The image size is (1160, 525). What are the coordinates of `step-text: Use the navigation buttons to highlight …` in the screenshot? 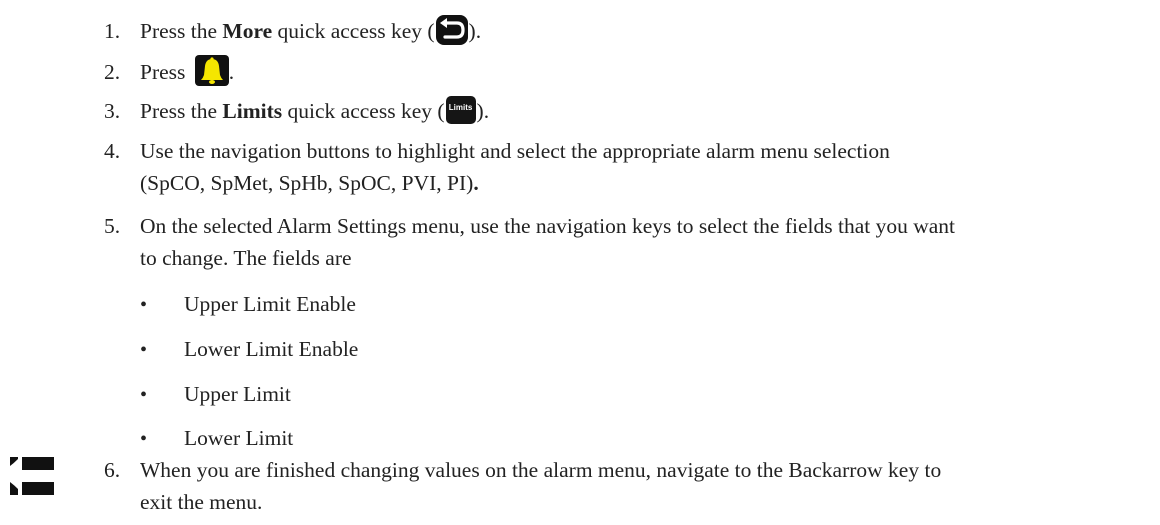 It's located at (515, 167).